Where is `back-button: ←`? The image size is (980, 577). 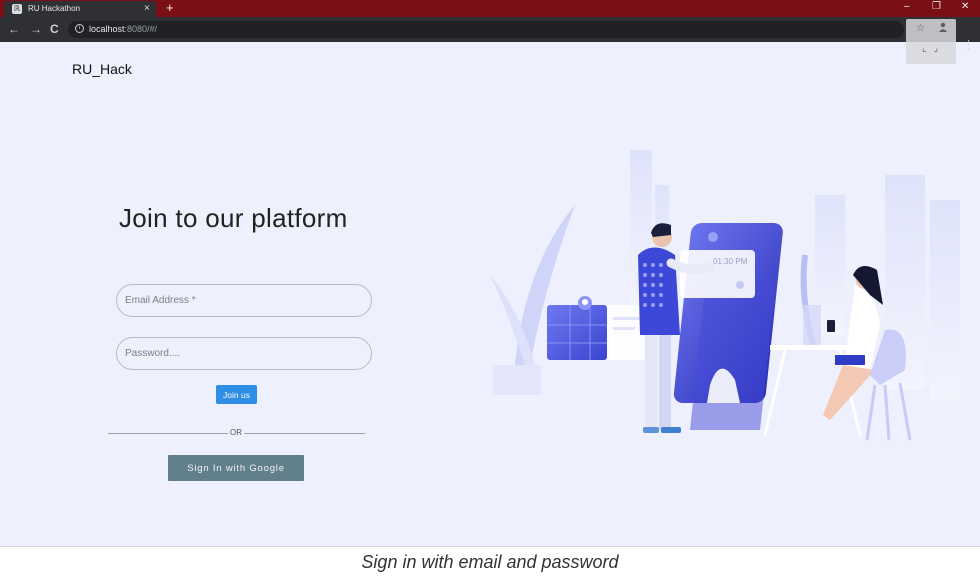
back-button: ← is located at coordinates (14, 29).